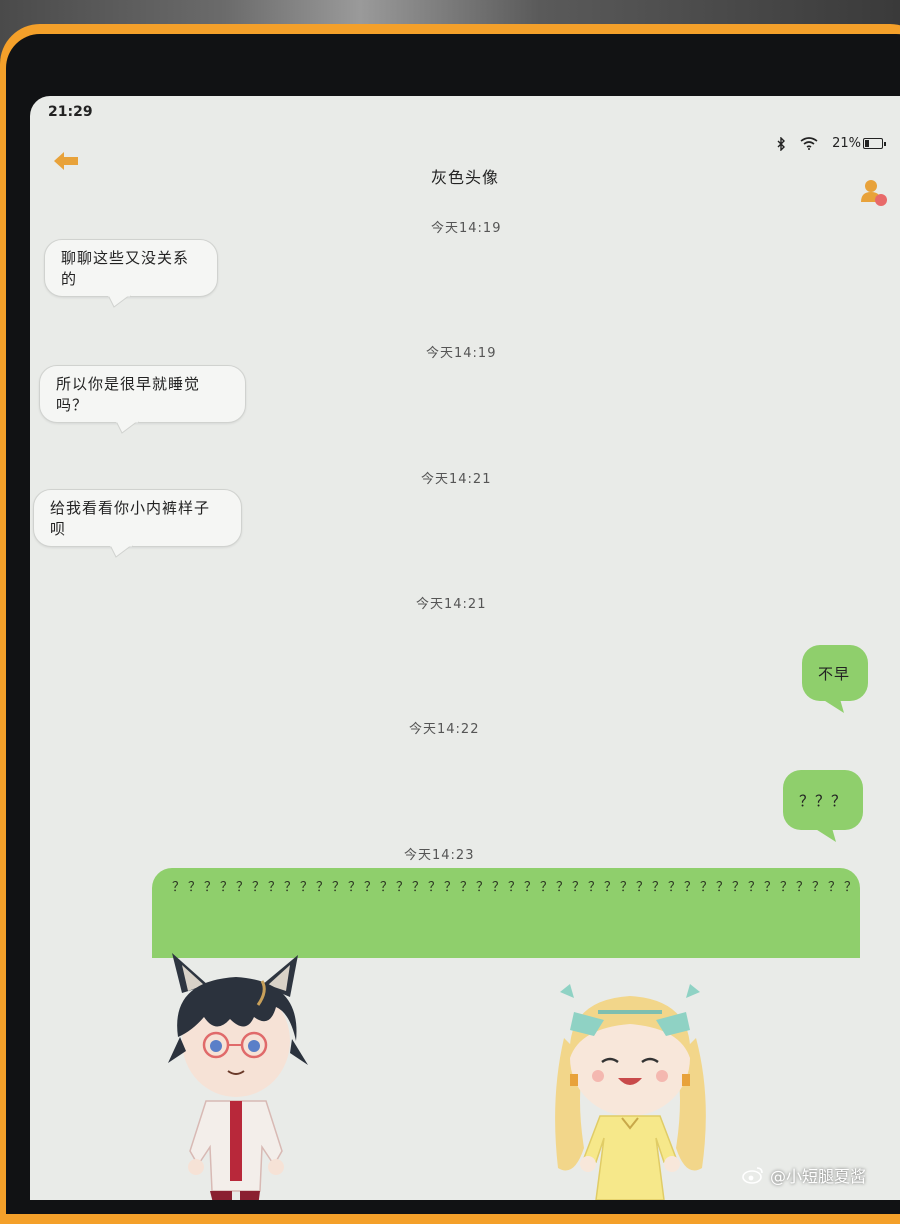  I want to click on girl-avatar, so click(630, 1092).